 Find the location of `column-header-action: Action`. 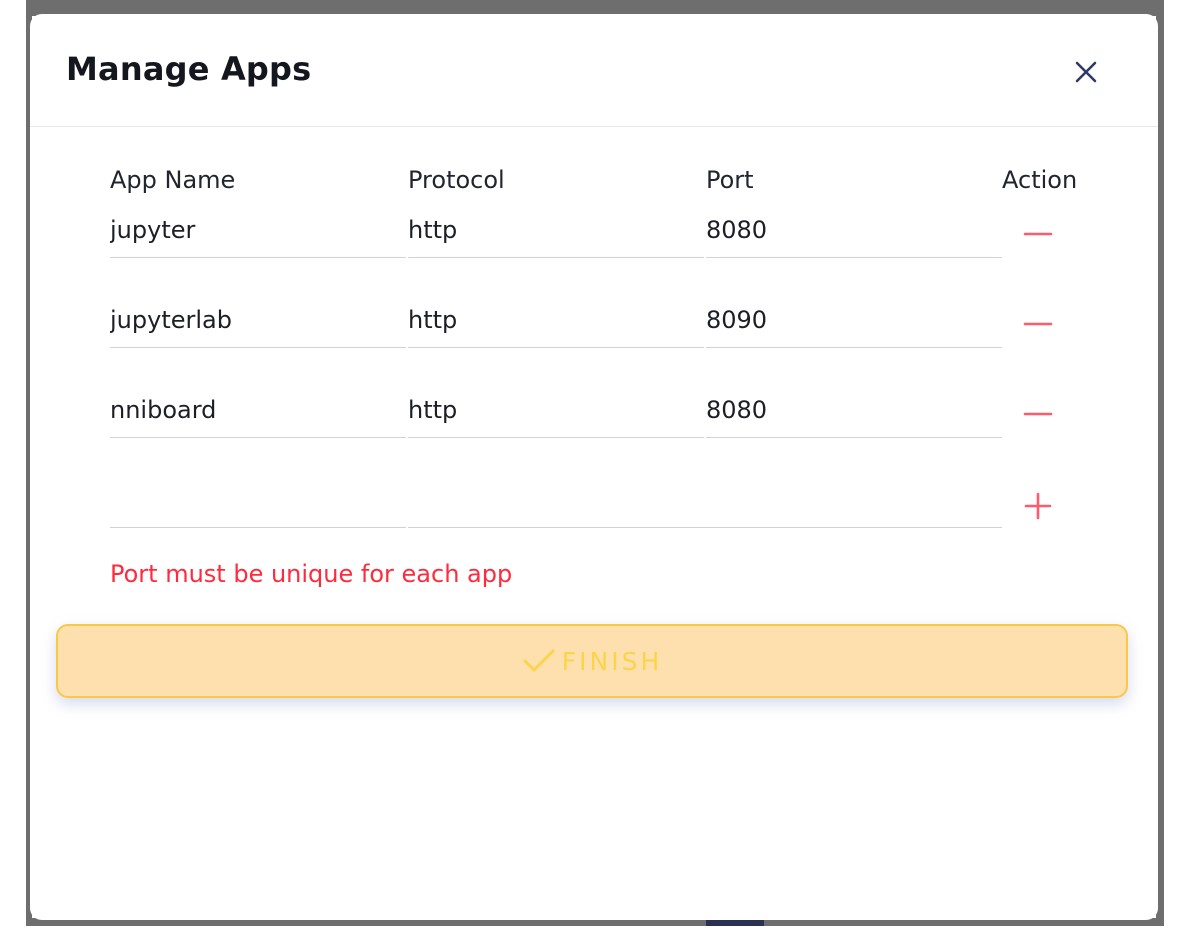

column-header-action: Action is located at coordinates (1040, 180).